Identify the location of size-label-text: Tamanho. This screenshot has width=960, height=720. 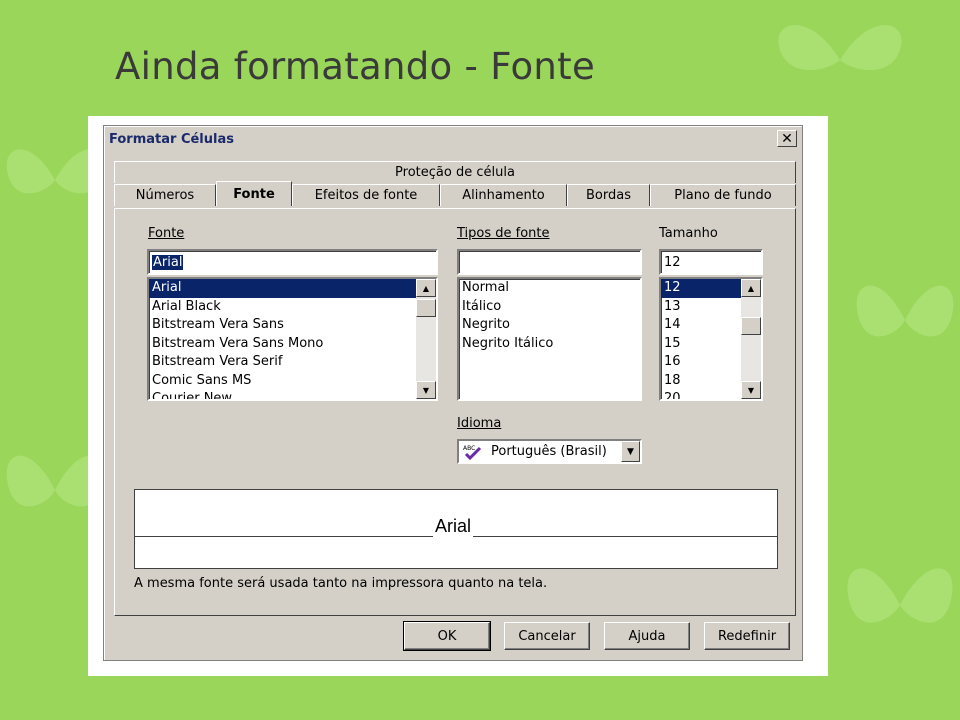
(688, 233).